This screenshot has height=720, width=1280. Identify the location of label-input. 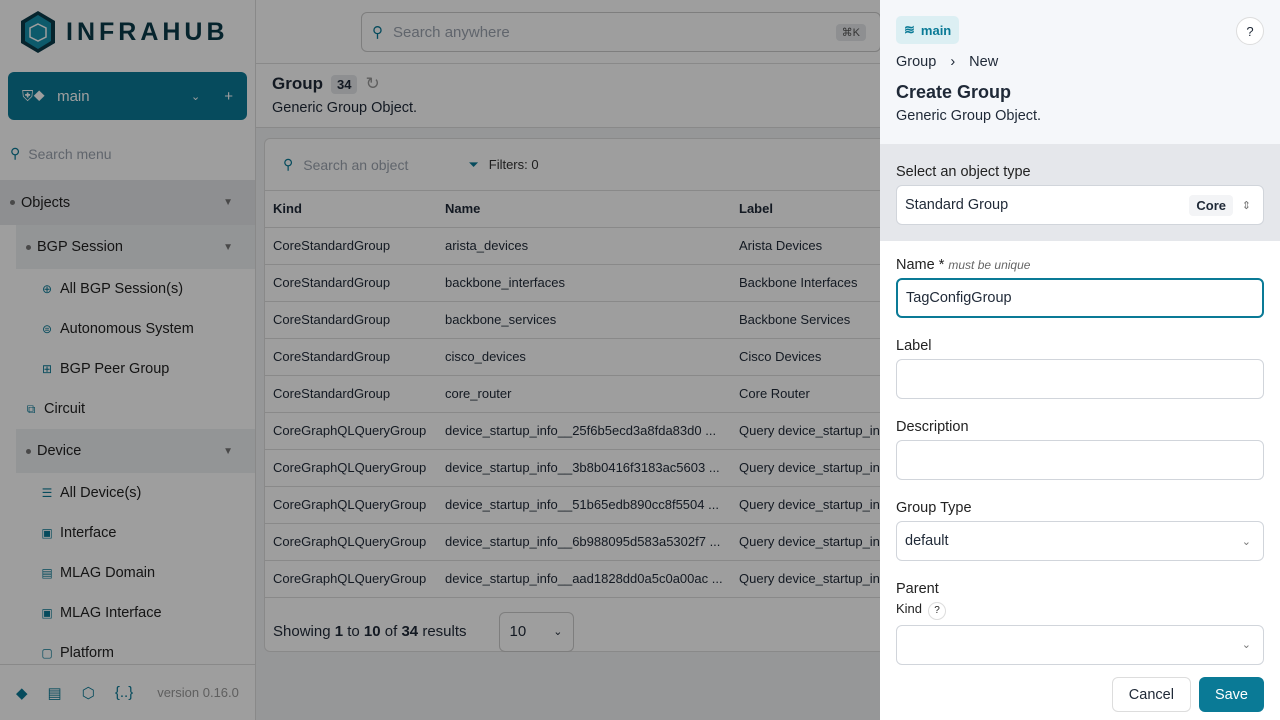
(1080, 379).